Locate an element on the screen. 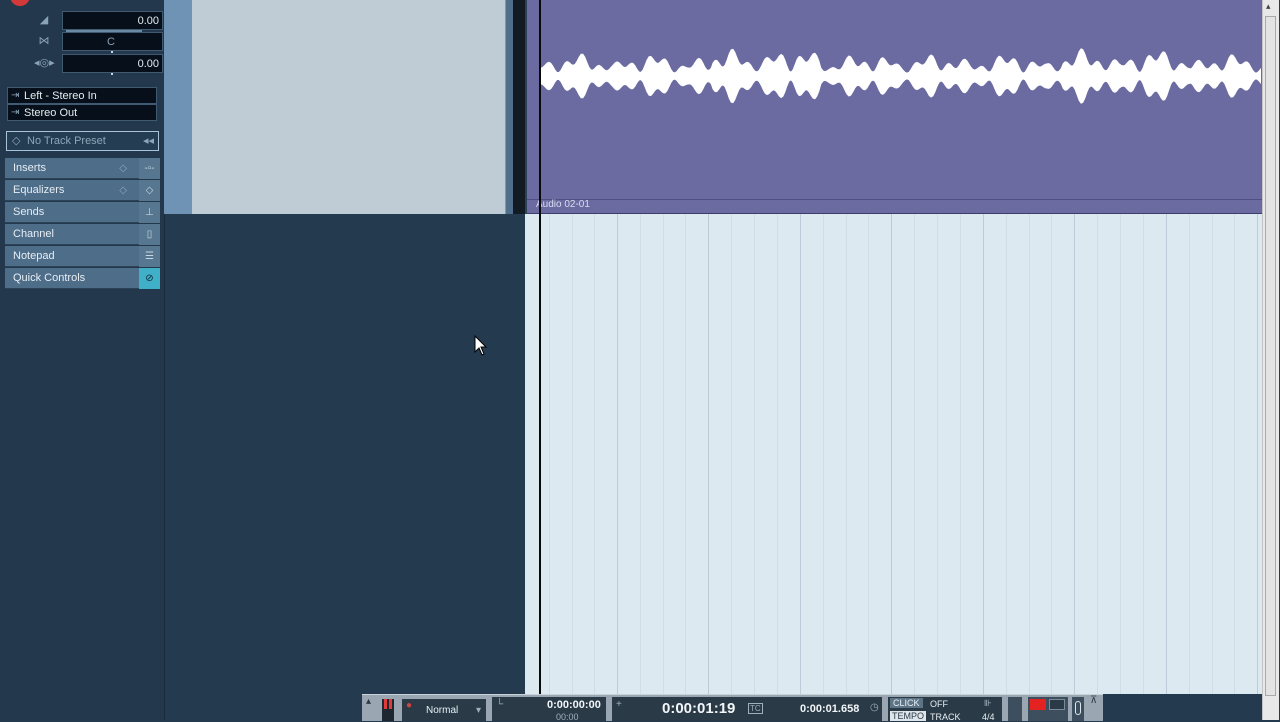 This screenshot has height=722, width=1280. scrollbar-thumb is located at coordinates (1270, 356).